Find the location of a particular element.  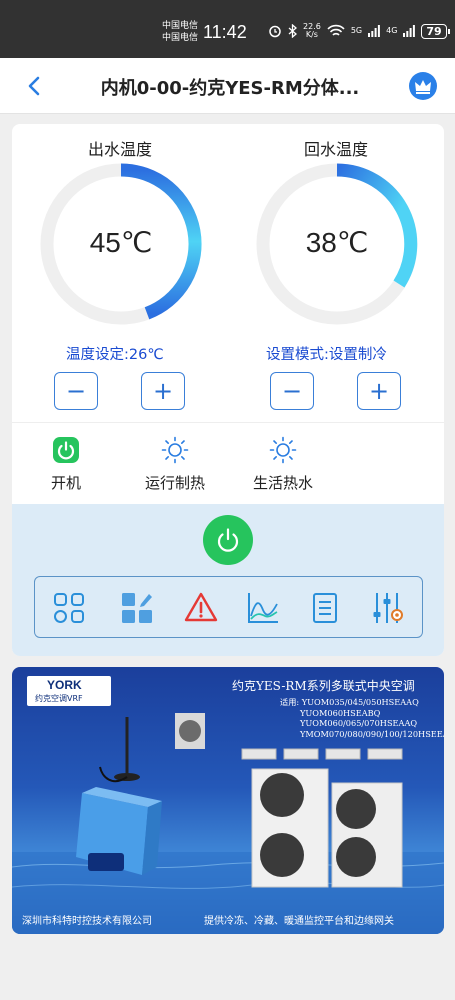

mode-heating: 运行制热 is located at coordinates (175, 464).